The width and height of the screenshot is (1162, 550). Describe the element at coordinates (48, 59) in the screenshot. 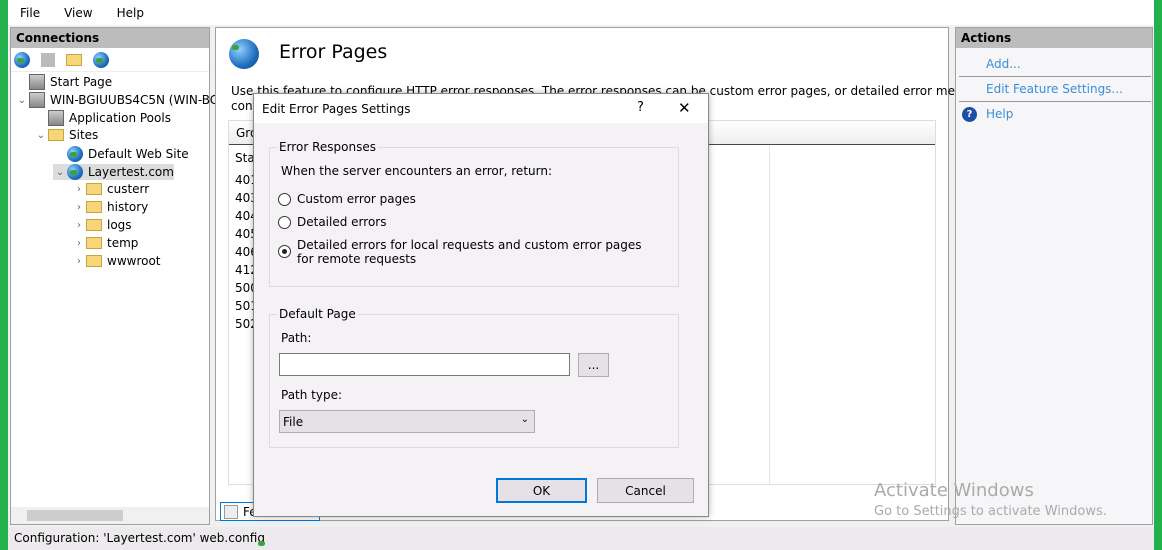

I see `save-icon` at that location.